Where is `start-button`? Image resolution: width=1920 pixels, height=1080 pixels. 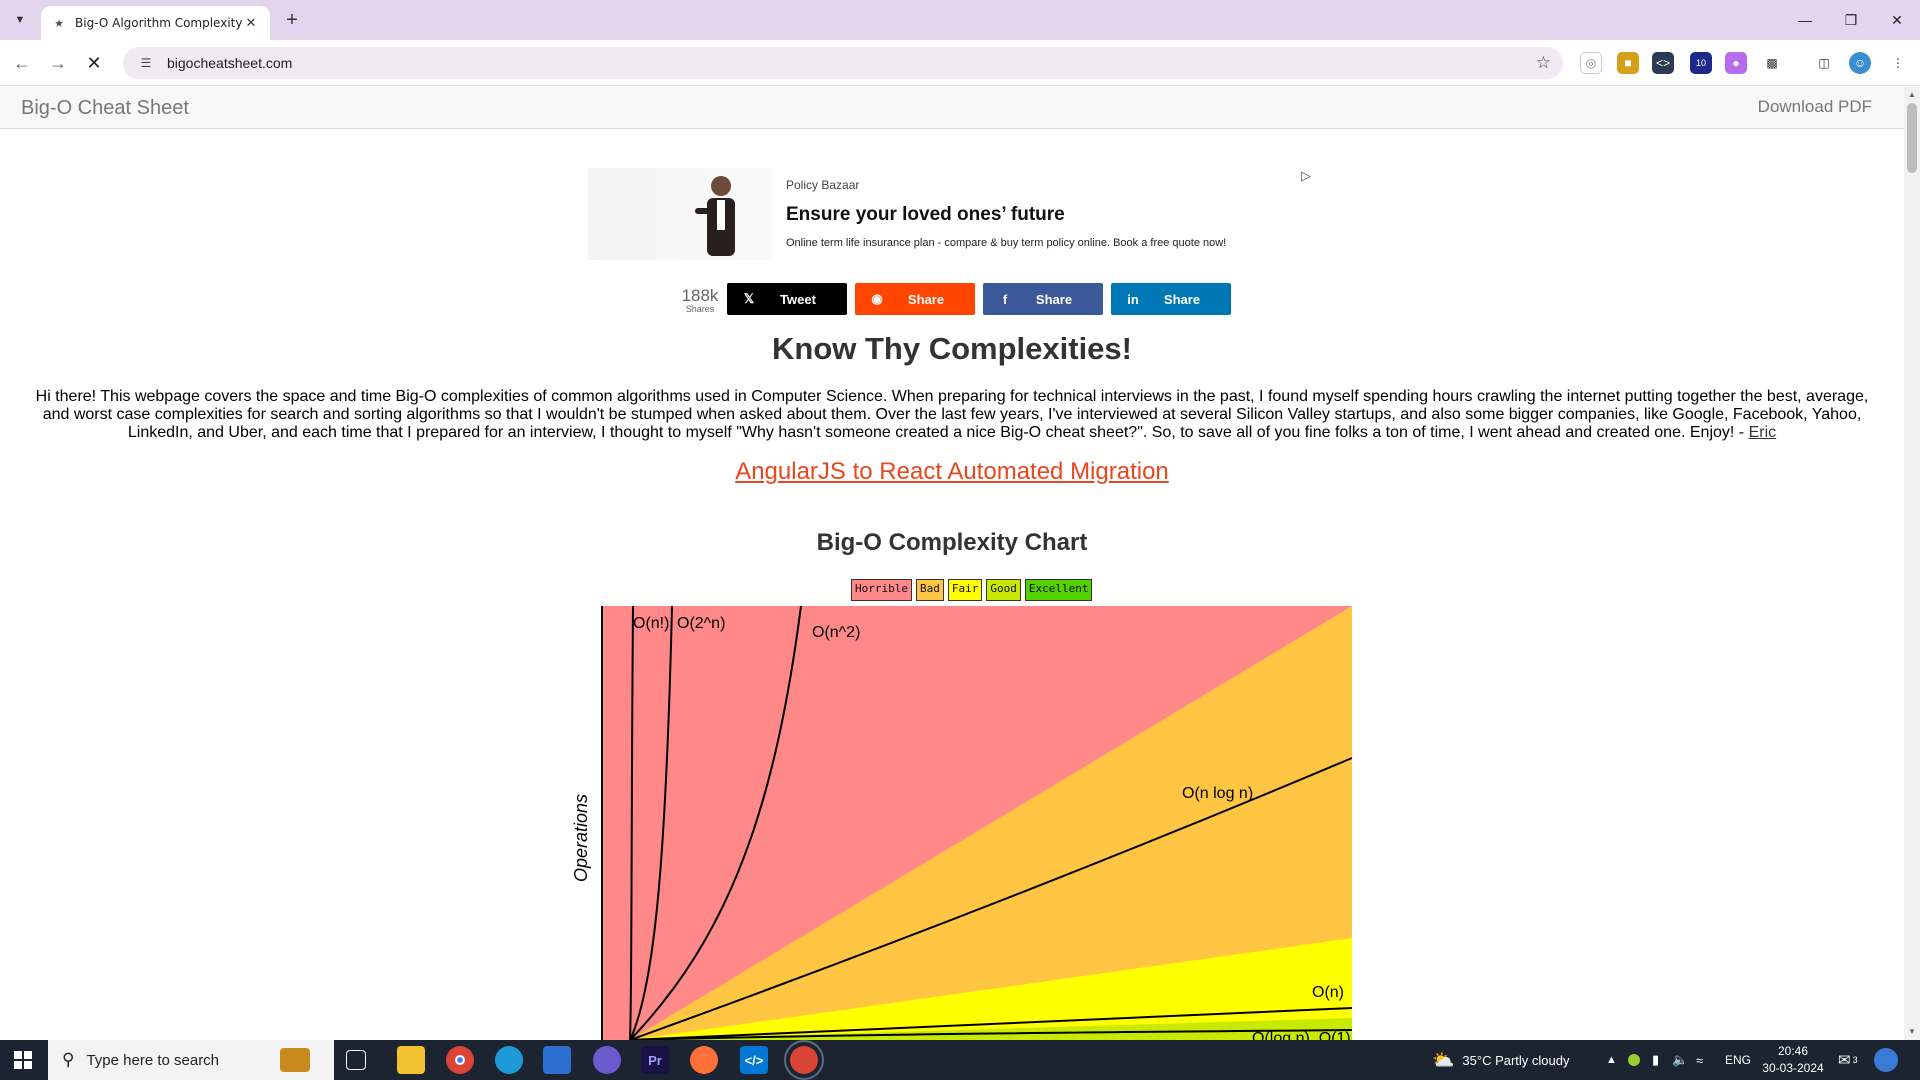 start-button is located at coordinates (23, 1060).